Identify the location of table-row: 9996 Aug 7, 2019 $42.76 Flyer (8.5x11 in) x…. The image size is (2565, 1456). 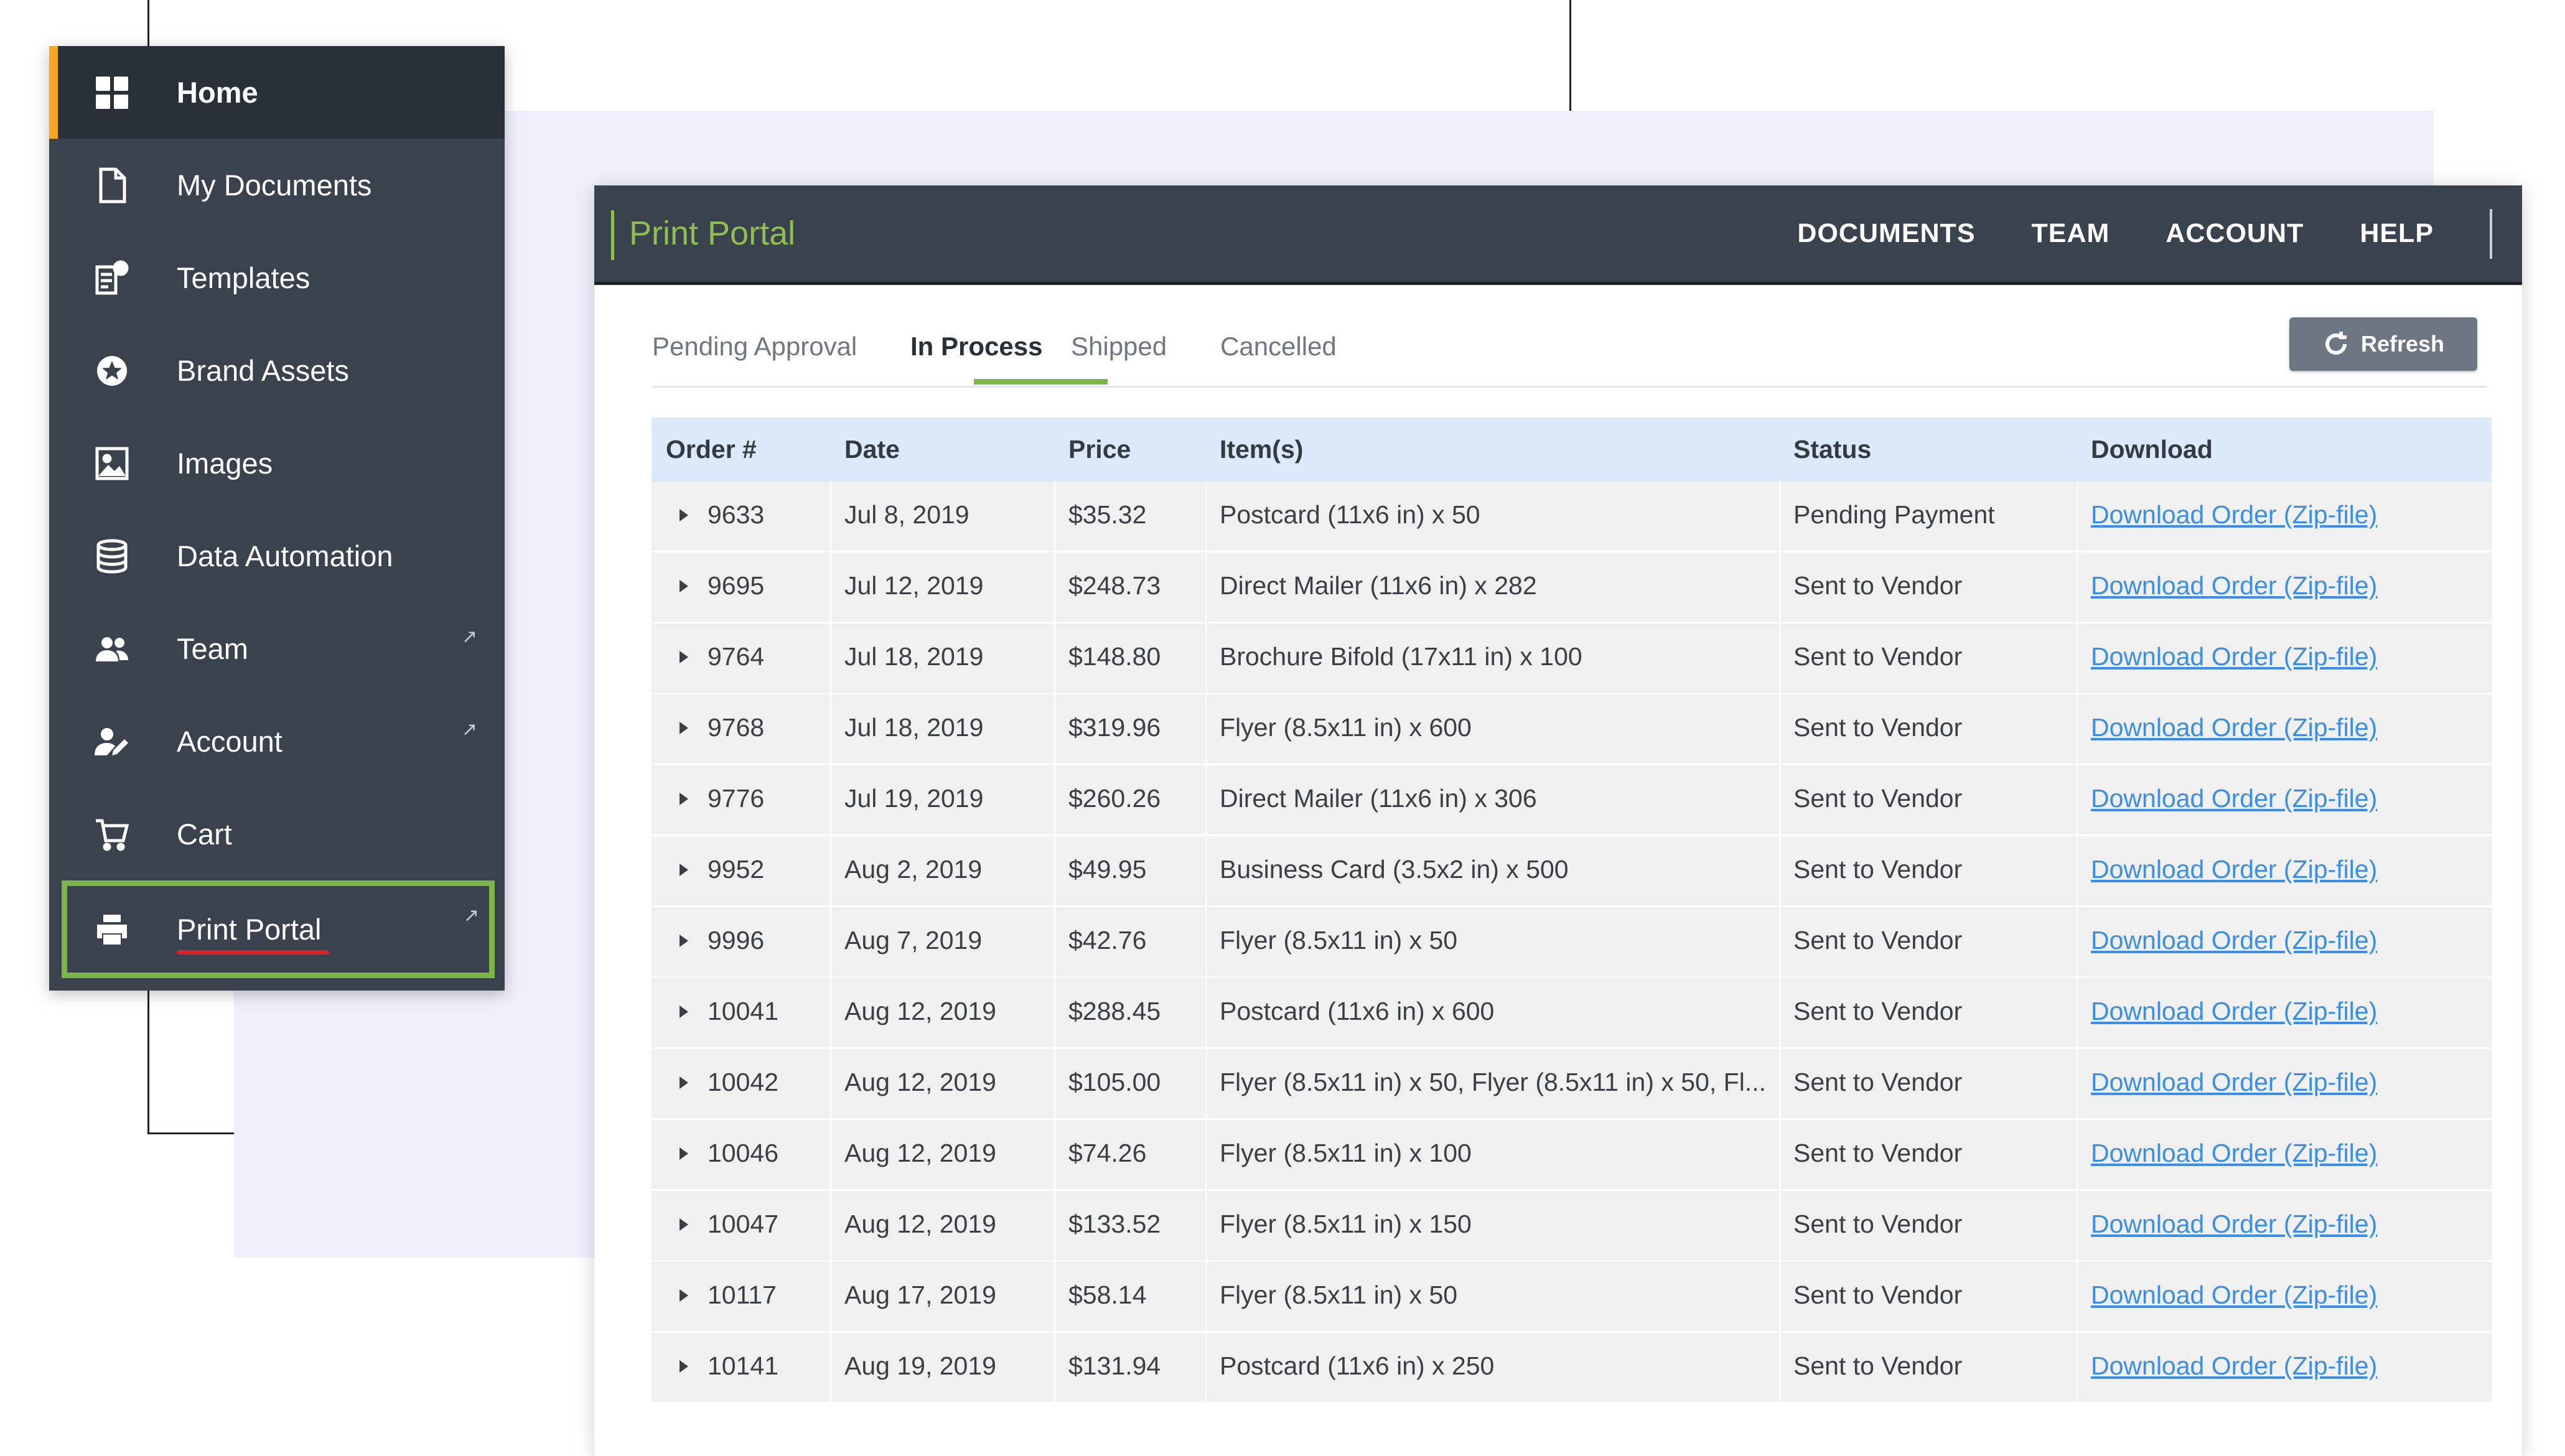
(1572, 942).